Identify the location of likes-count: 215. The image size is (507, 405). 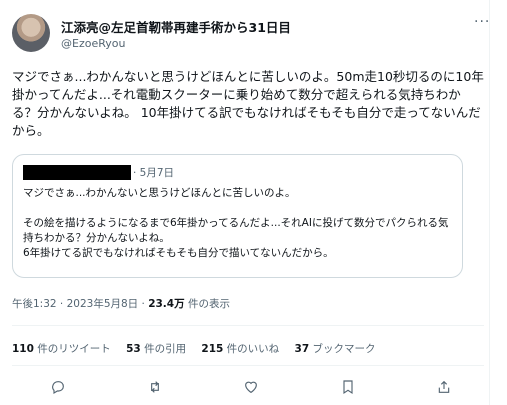
(212, 349).